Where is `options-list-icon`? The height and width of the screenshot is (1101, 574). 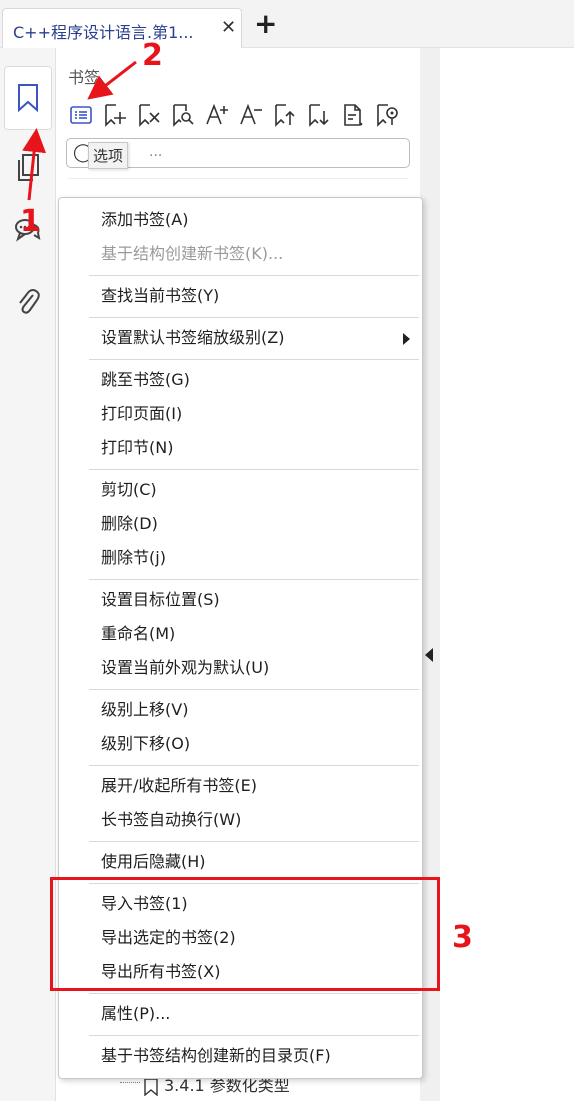 options-list-icon is located at coordinates (81, 115).